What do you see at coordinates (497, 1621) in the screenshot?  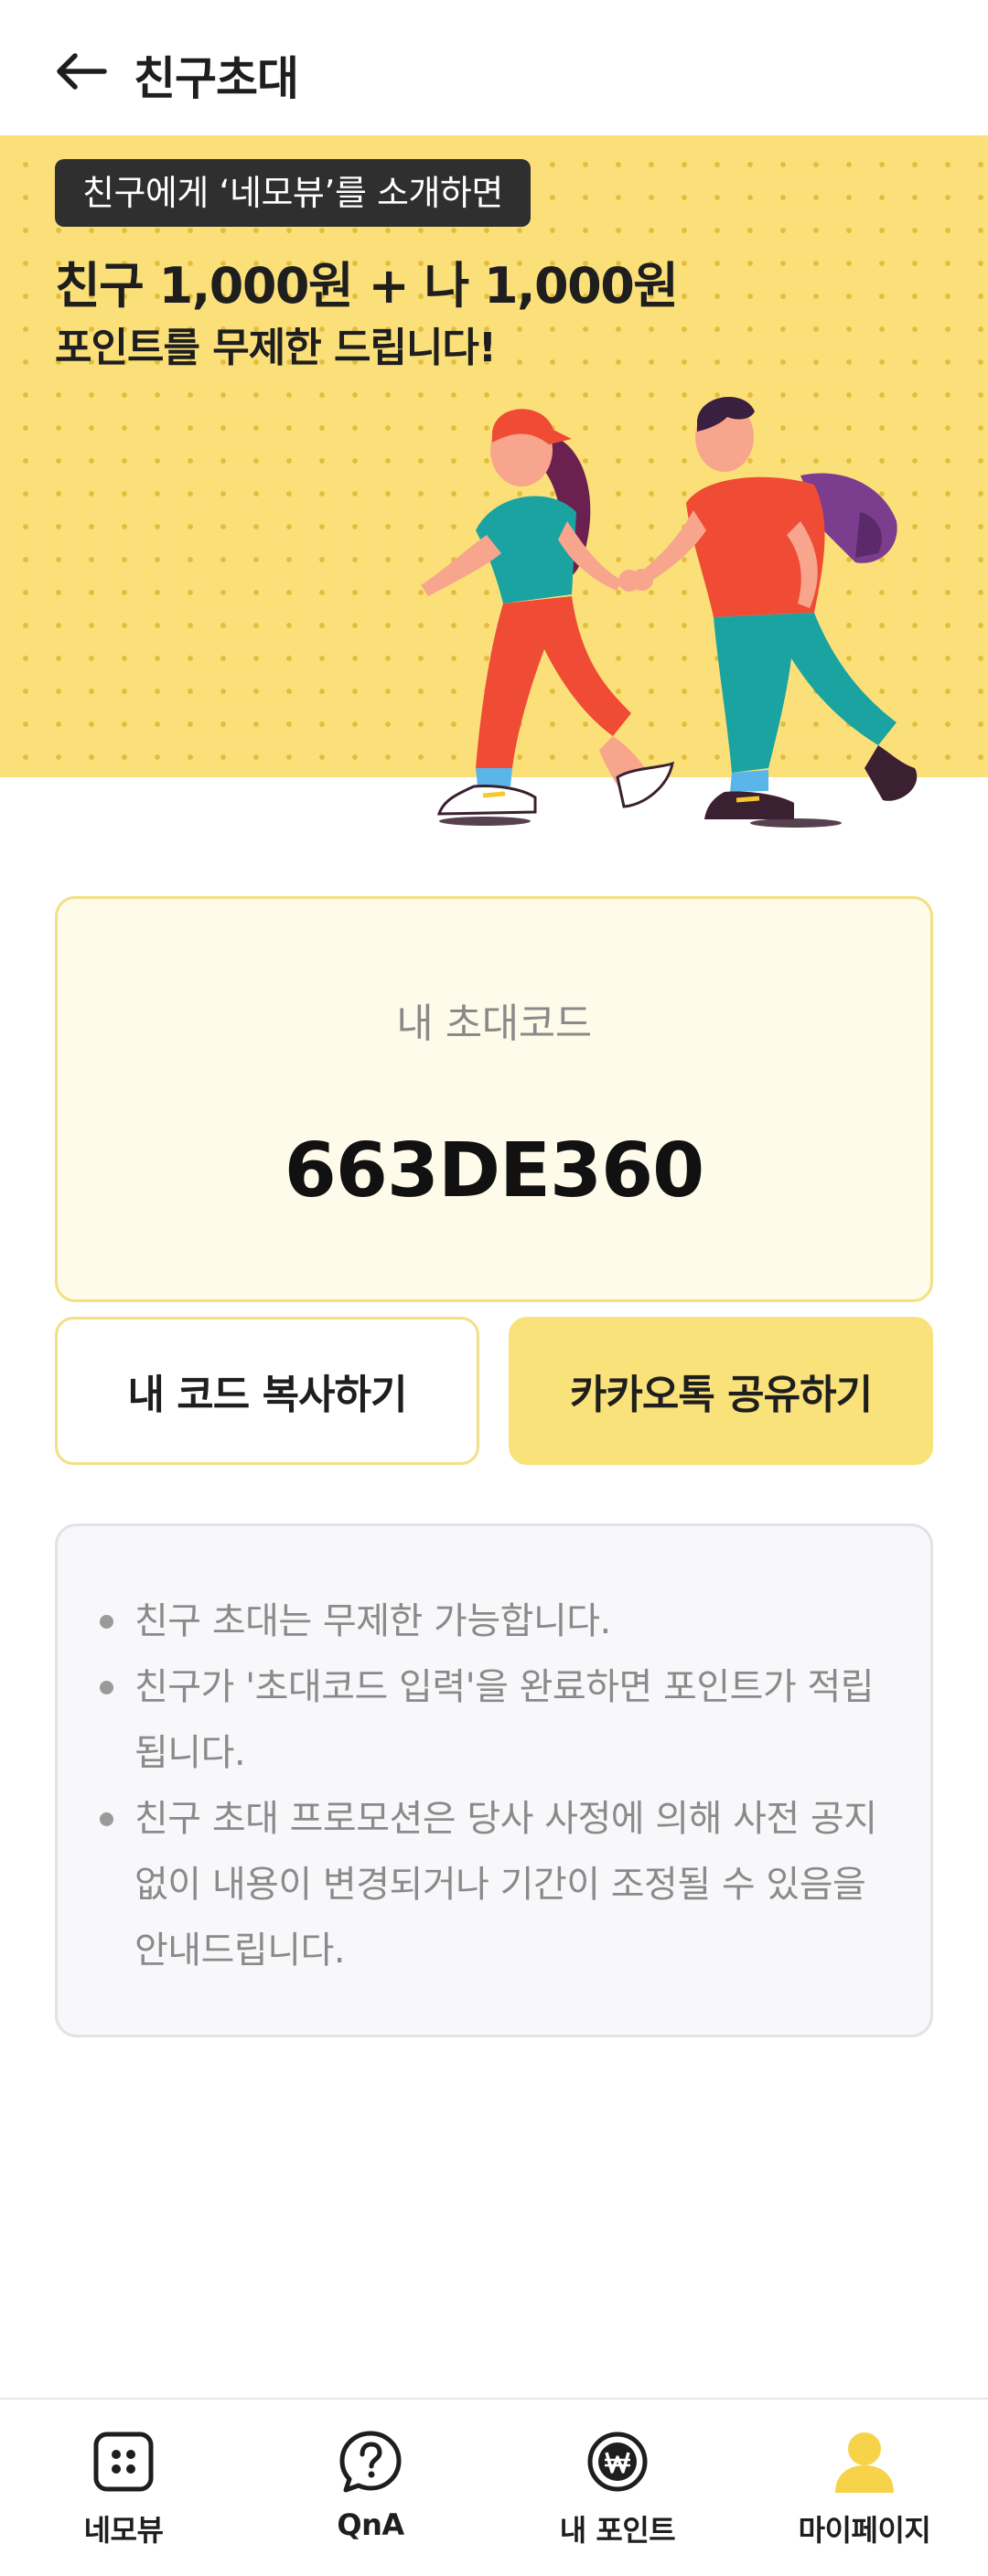 I see `notice-item: 친구 초대는 무제한 가능합니다.` at bounding box center [497, 1621].